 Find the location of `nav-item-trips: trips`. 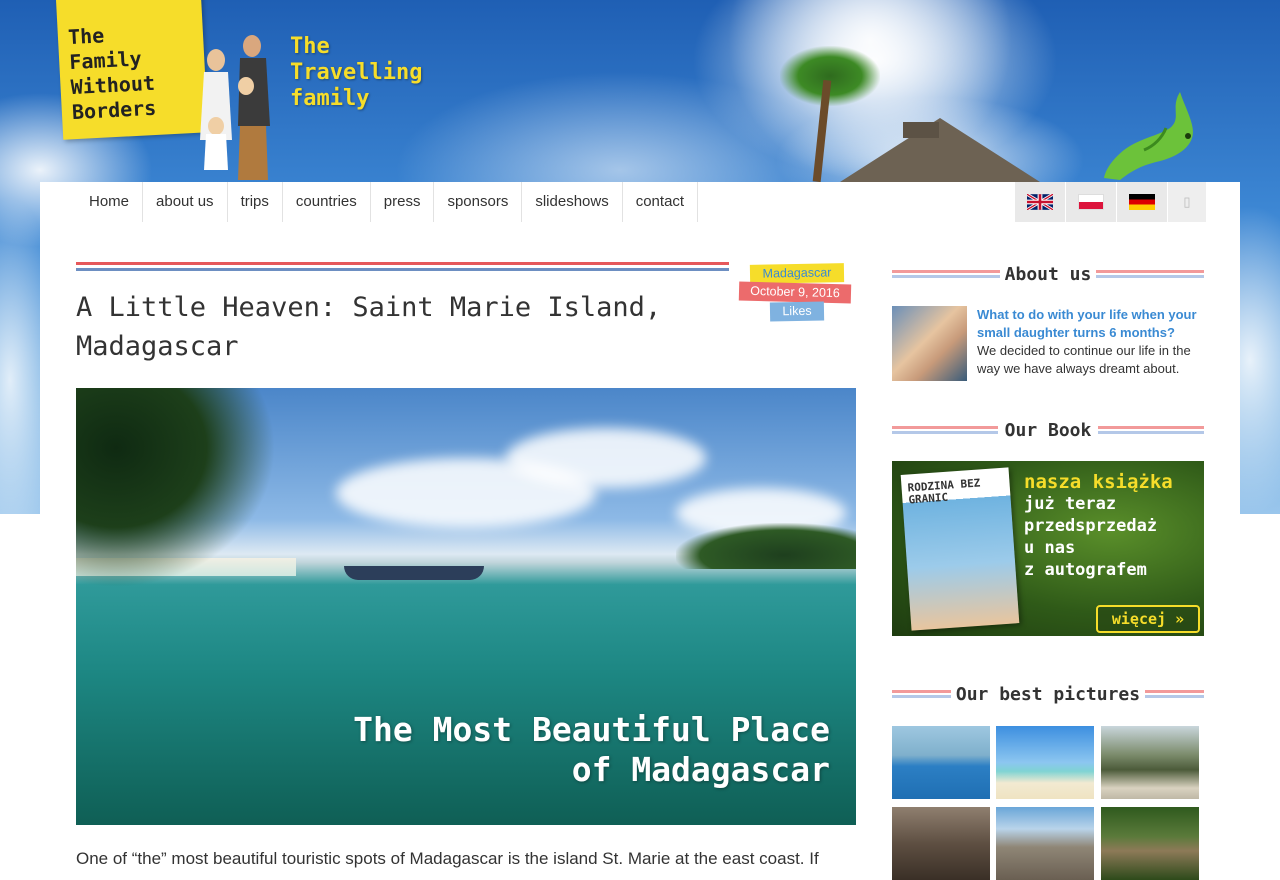

nav-item-trips: trips is located at coordinates (255, 202).